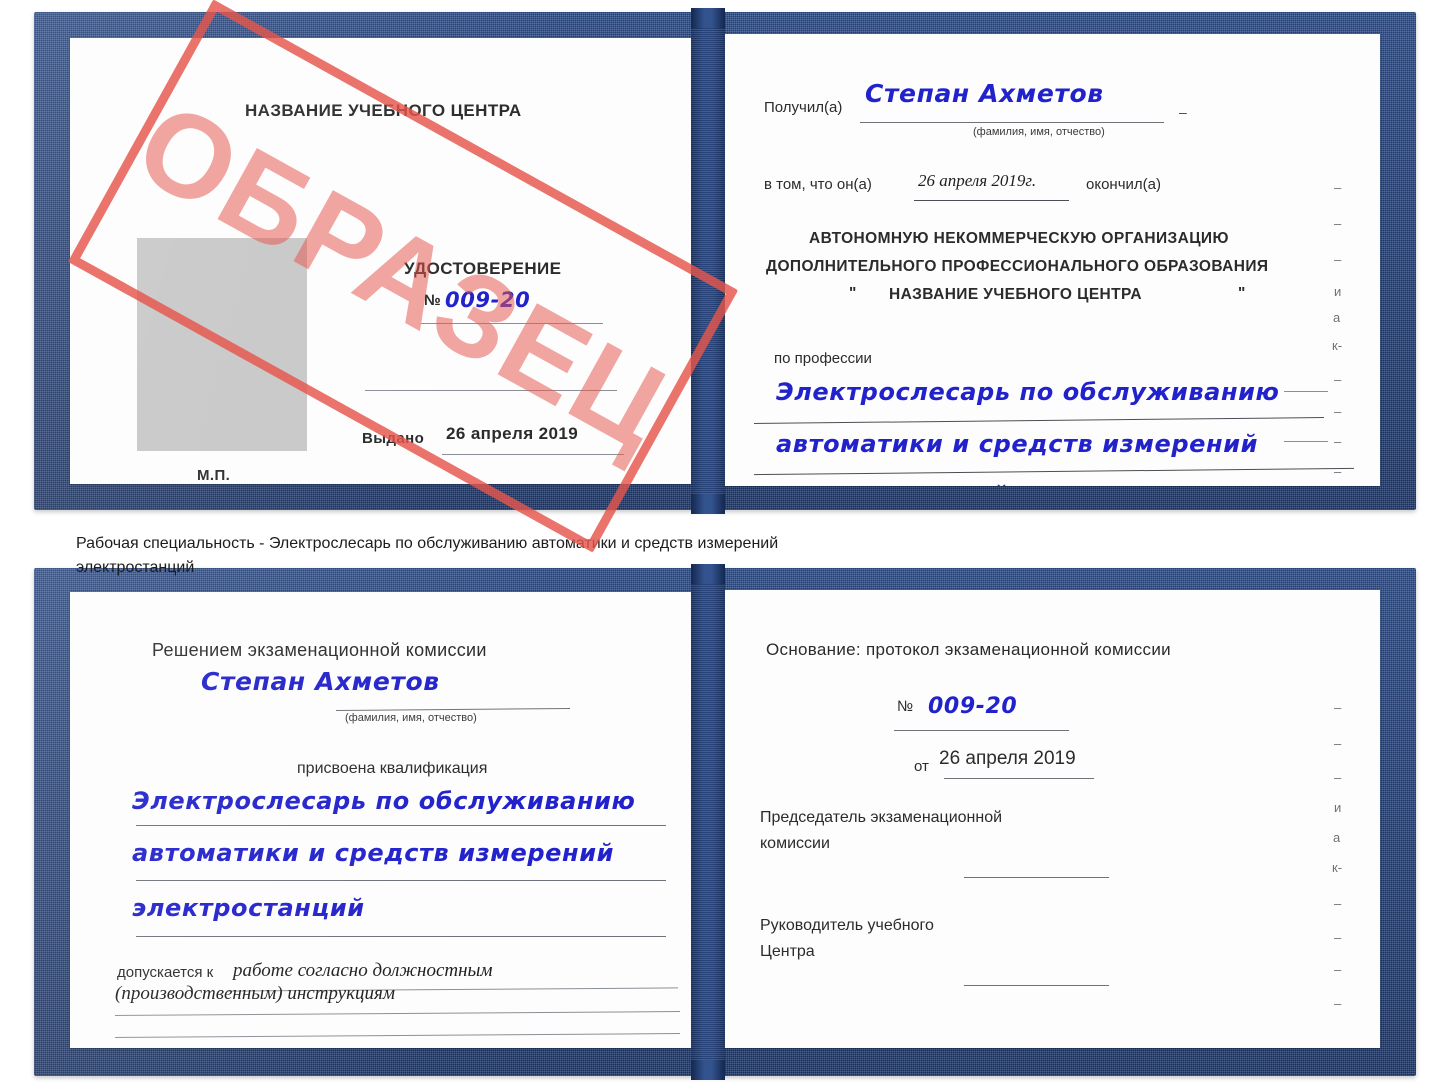 The height and width of the screenshot is (1085, 1448). What do you see at coordinates (823, 358) in the screenshot?
I see `profession-label: по профессии` at bounding box center [823, 358].